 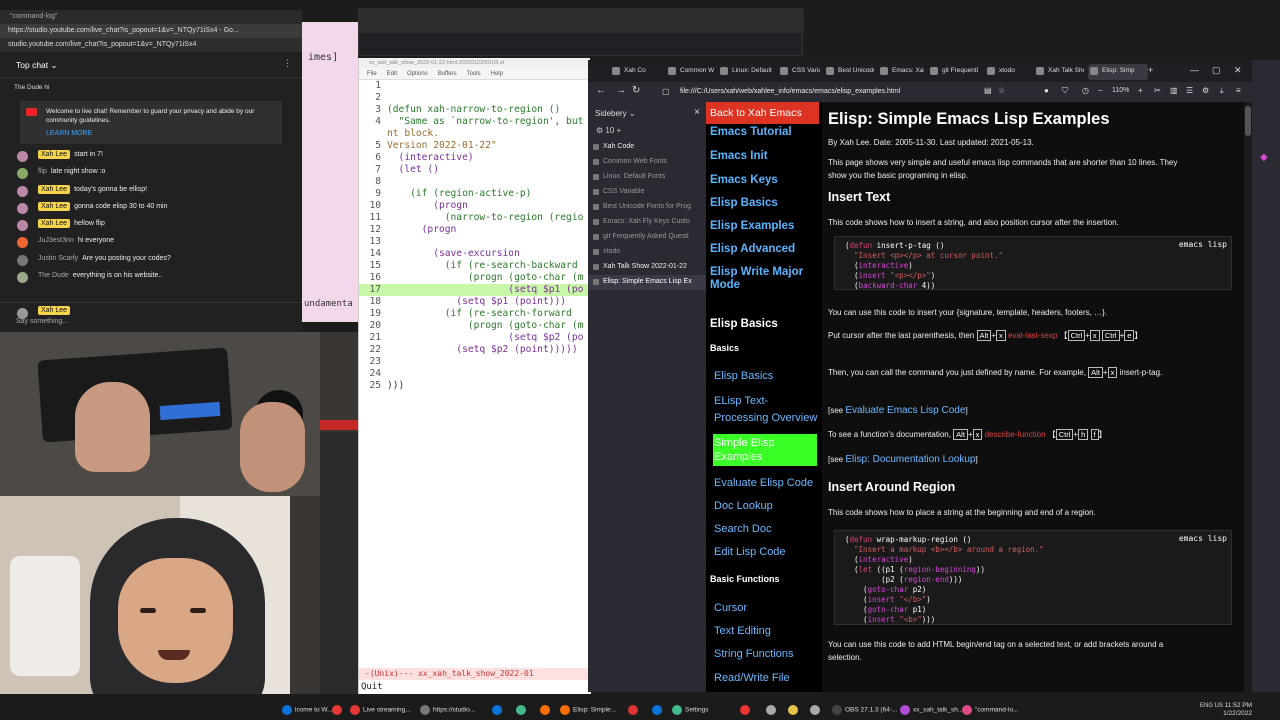 I want to click on screenshot-icon: ✂, so click(x=1157, y=90).